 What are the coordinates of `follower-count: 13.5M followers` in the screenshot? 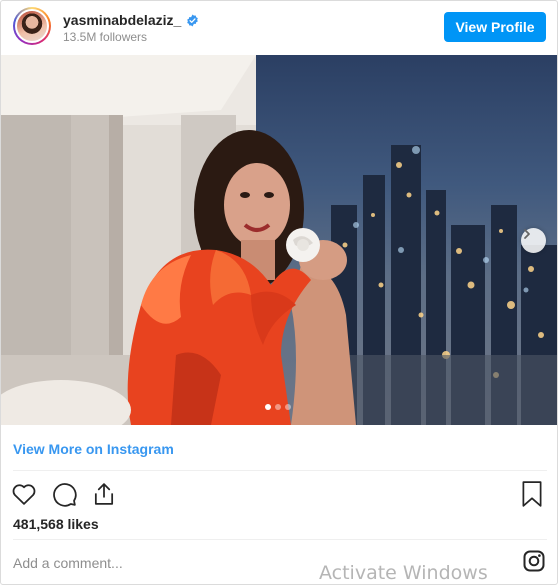 It's located at (105, 37).